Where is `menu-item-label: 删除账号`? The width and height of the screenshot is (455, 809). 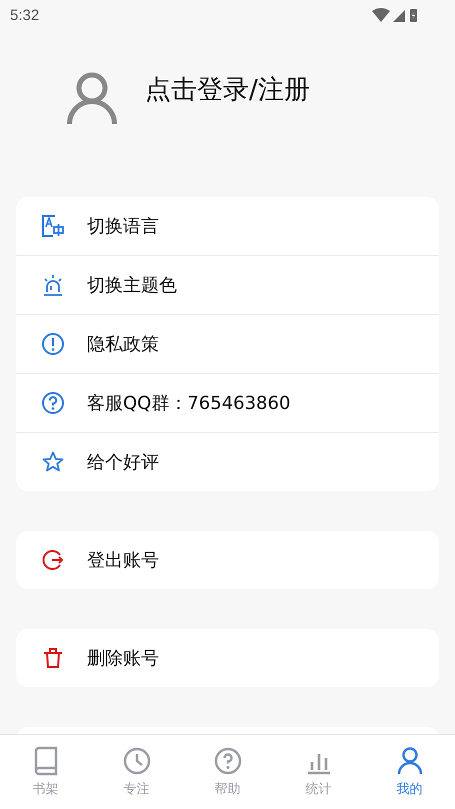
menu-item-label: 删除账号 is located at coordinates (123, 658).